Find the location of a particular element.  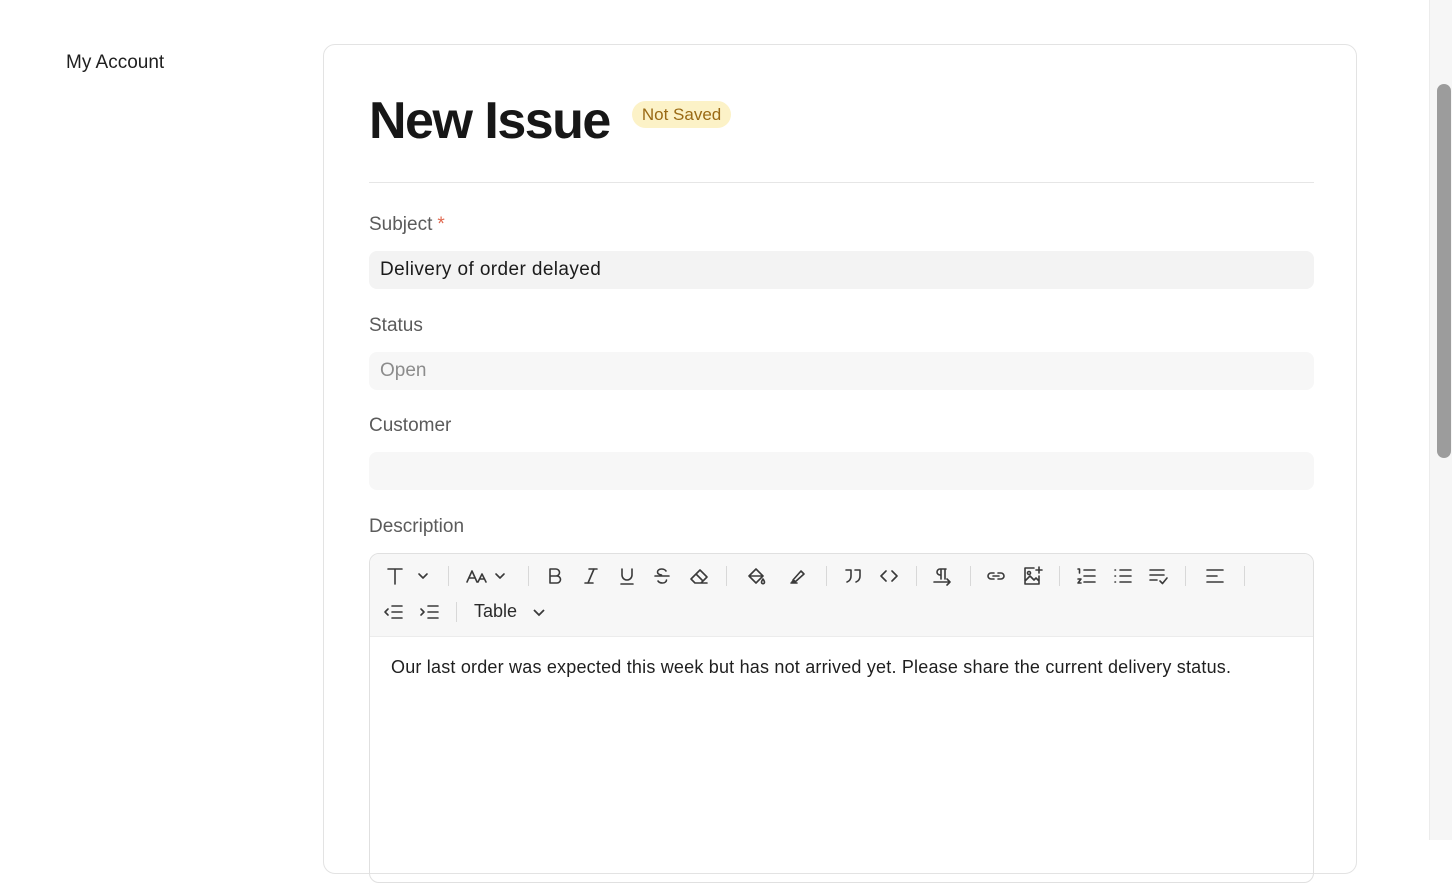

outdent-icon is located at coordinates (393, 612).